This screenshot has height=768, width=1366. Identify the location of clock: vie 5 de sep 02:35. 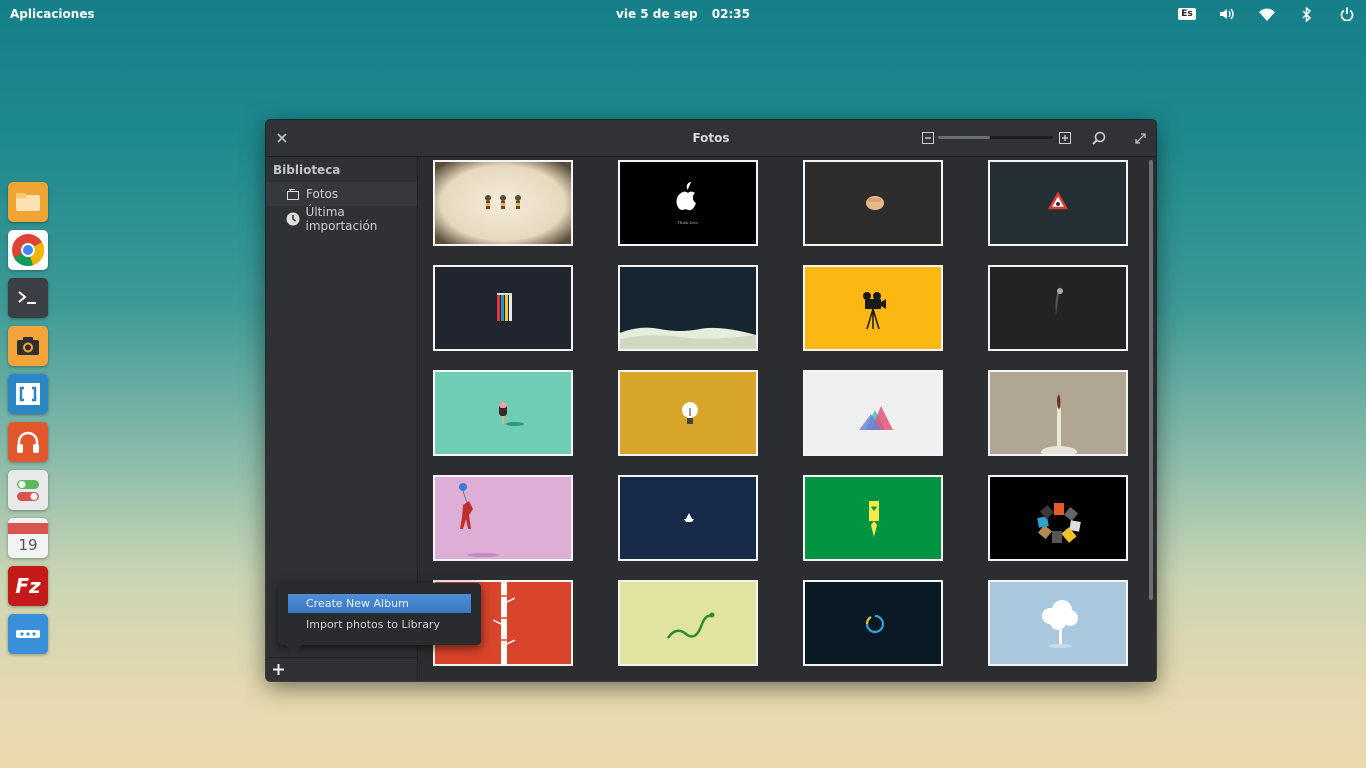
(683, 14).